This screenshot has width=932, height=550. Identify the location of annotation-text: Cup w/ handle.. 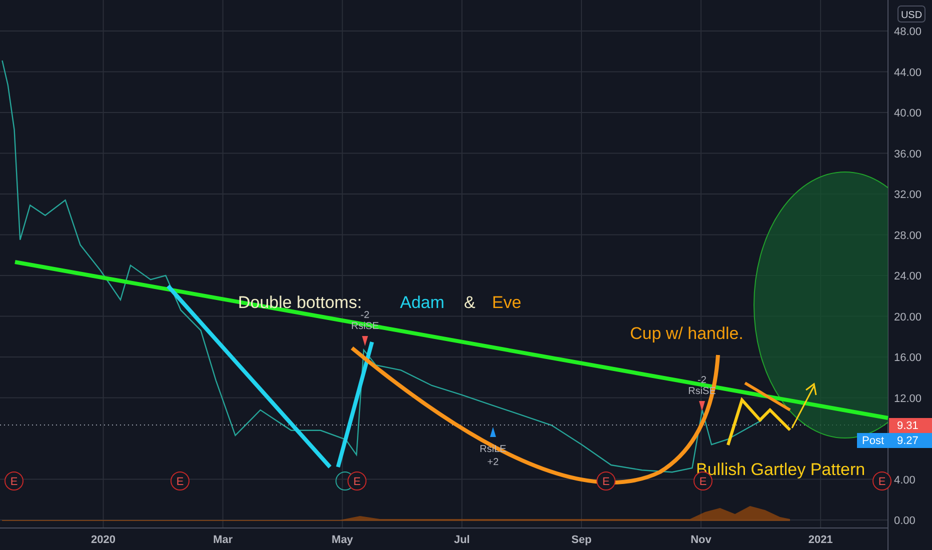
(687, 333).